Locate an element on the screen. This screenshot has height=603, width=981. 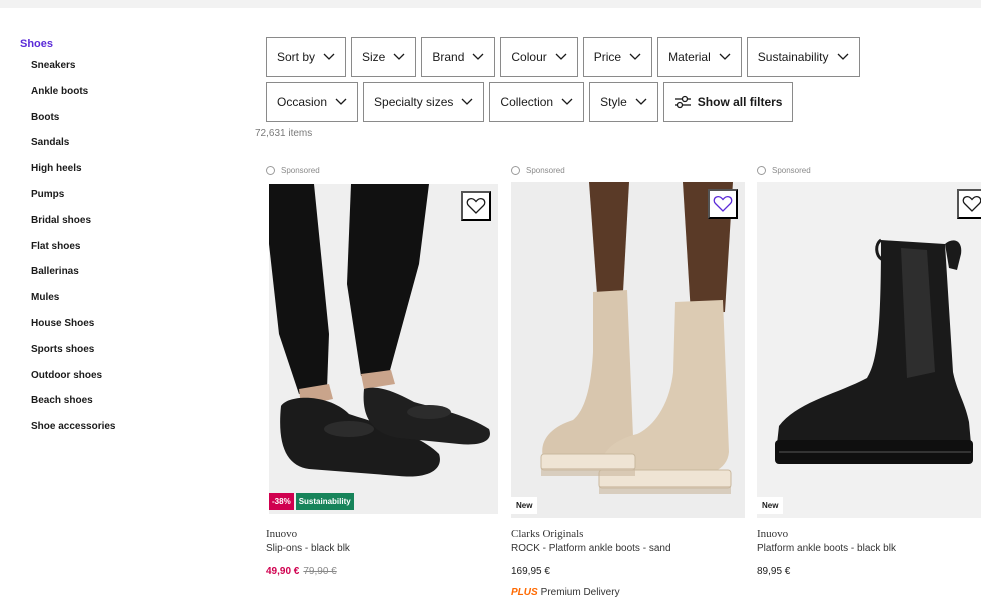
product-image: -38% Sustainability is located at coordinates (383, 349).